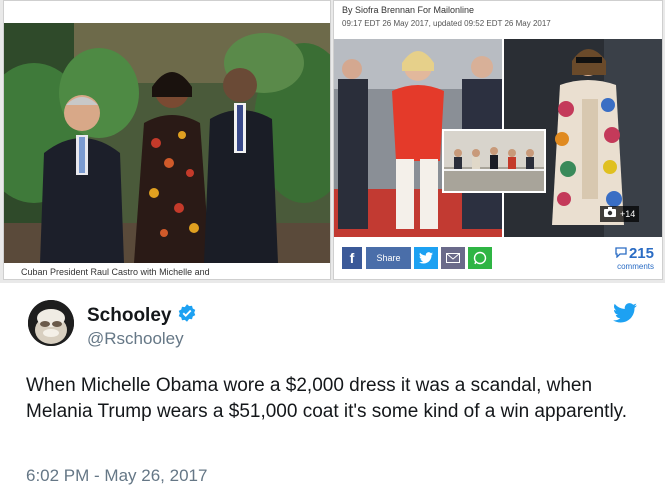 The width and height of the screenshot is (665, 495). I want to click on share-button: Share, so click(388, 258).